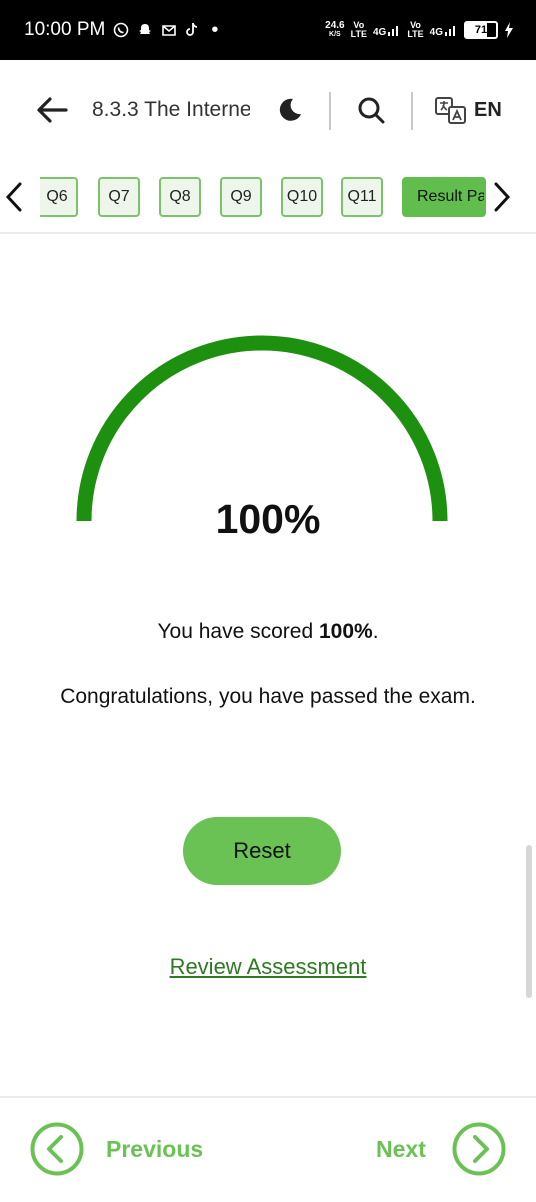 The height and width of the screenshot is (1202, 536). I want to click on next-button: Next, so click(401, 1149).